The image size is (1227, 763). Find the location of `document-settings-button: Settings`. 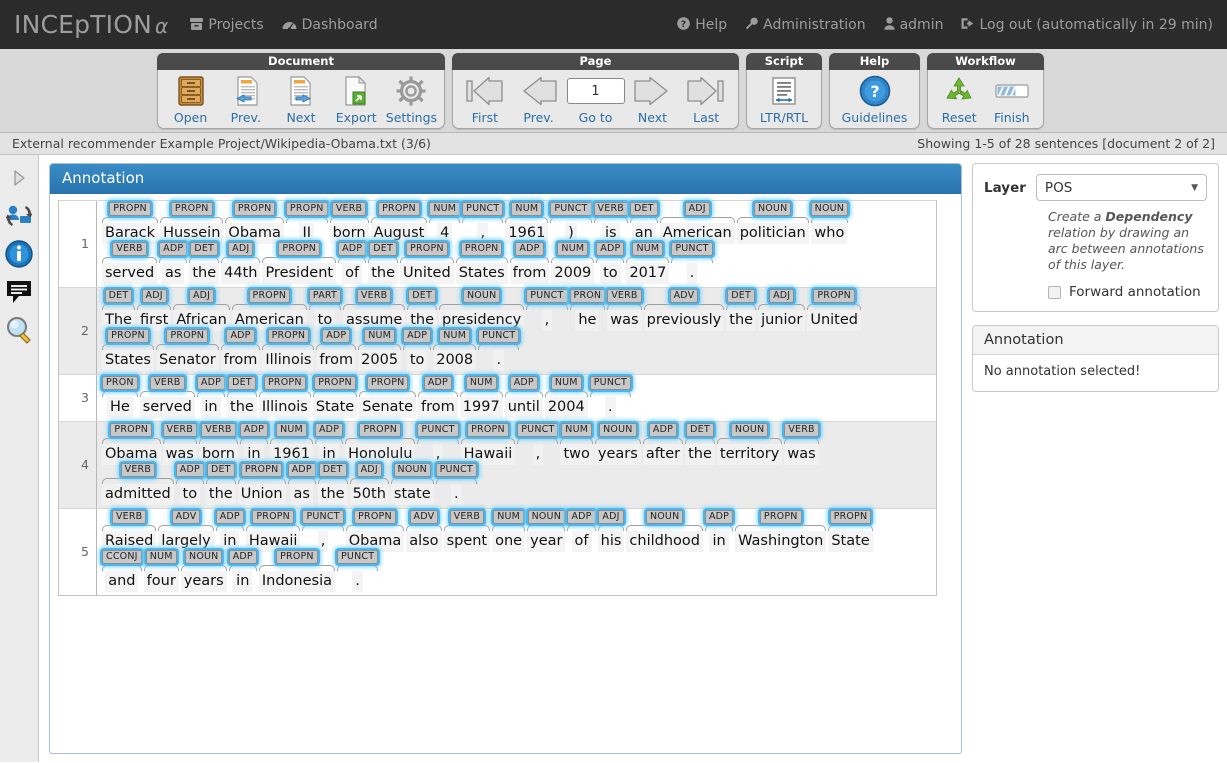

document-settings-button: Settings is located at coordinates (411, 98).